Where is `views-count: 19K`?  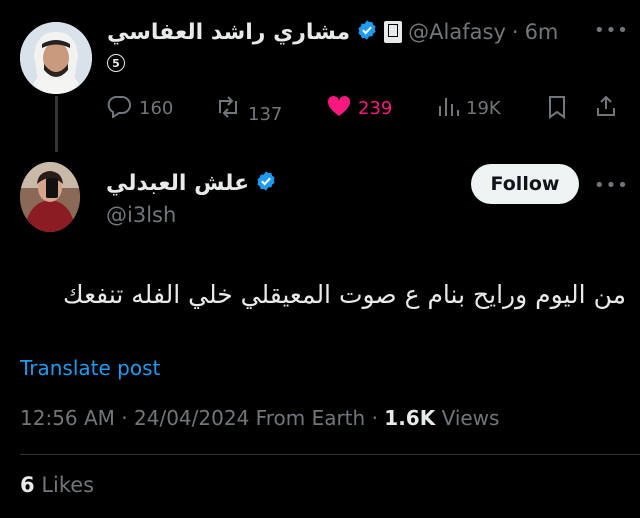
views-count: 19K is located at coordinates (483, 108).